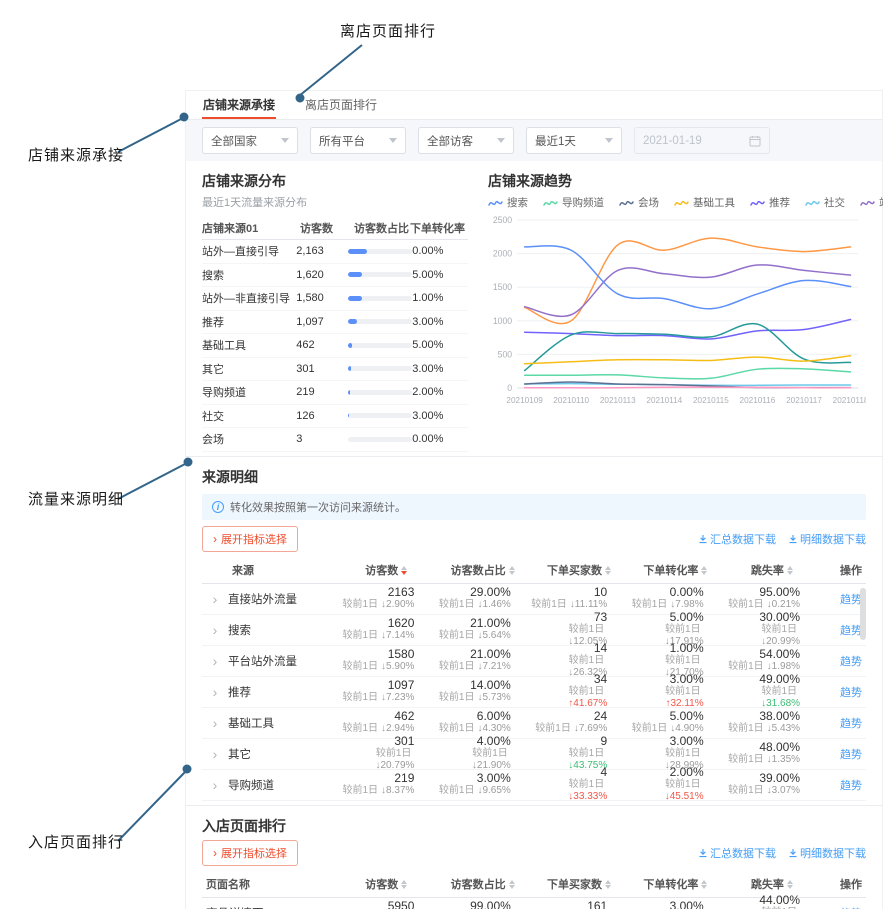 This screenshot has width=883, height=909. What do you see at coordinates (780, 747) in the screenshot?
I see `metric-value: 48.00%` at bounding box center [780, 747].